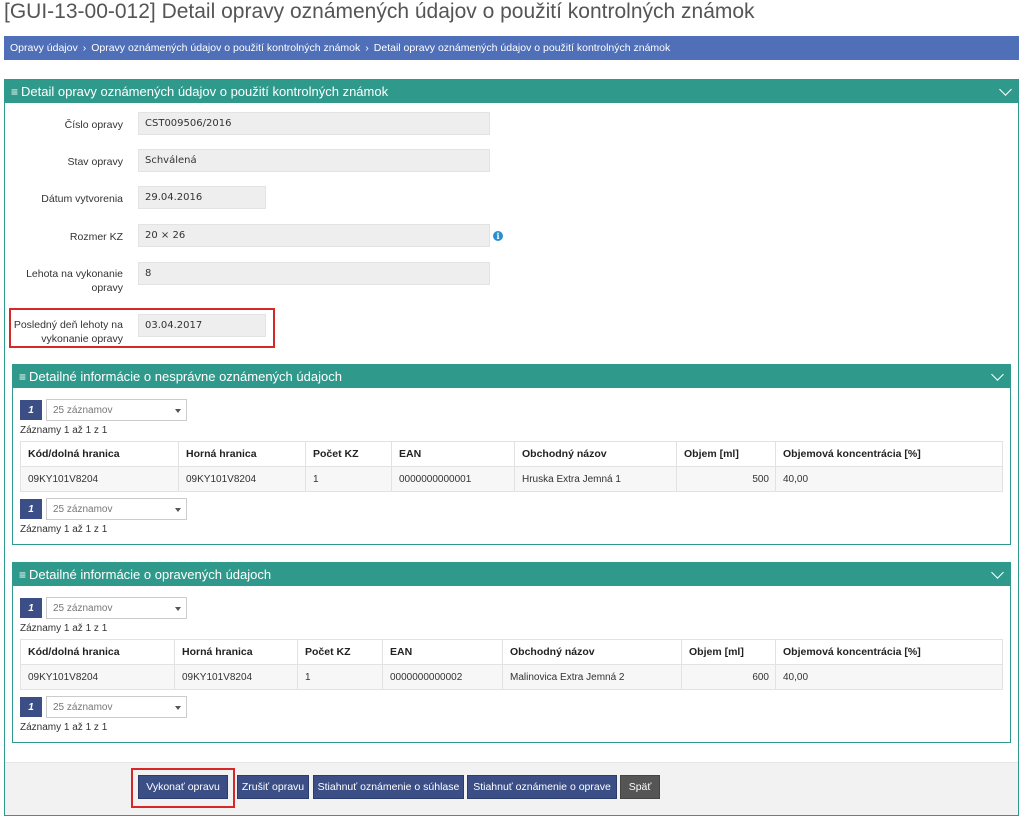  Describe the element at coordinates (74, 281) in the screenshot. I see `lehota-label: Lehota na vykonanie opravy` at that location.